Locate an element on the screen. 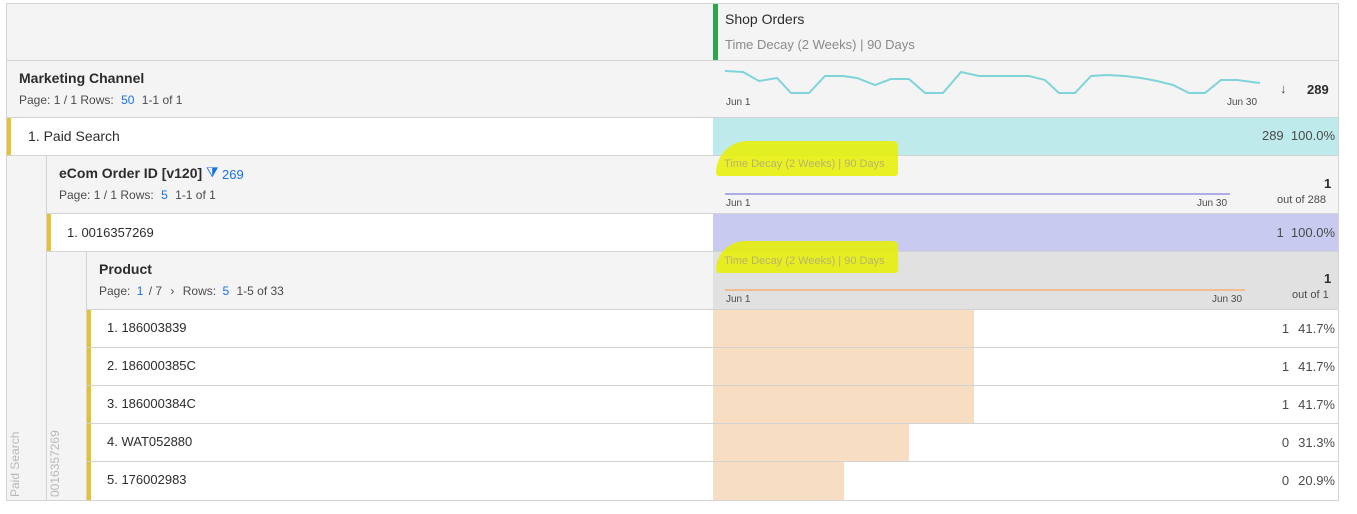 The height and width of the screenshot is (514, 1357). total-out-of: out of 288 is located at coordinates (1301, 200).